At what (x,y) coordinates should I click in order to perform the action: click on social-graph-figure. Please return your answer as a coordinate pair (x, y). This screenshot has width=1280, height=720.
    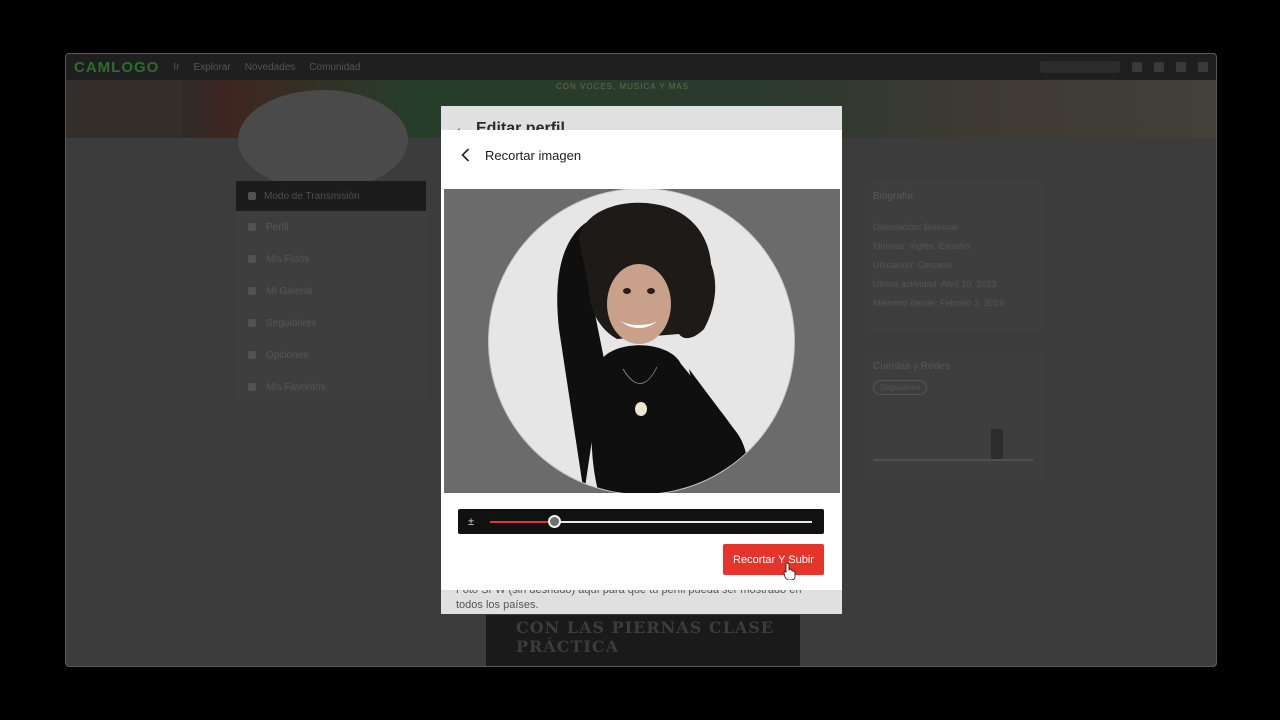
    Looking at the image, I should click on (997, 444).